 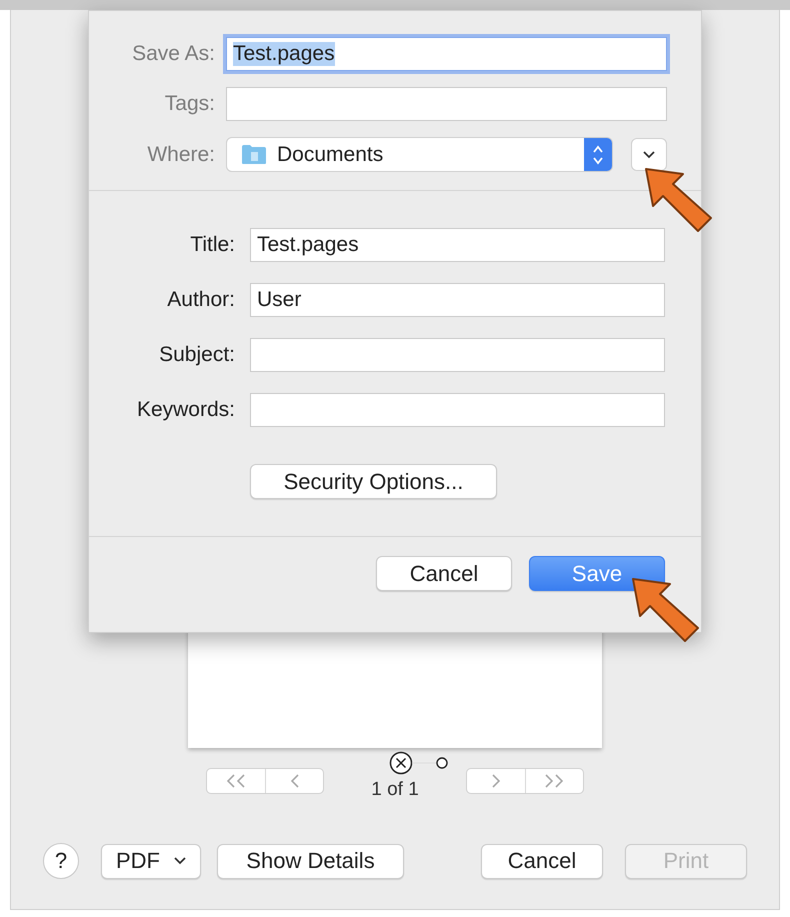 What do you see at coordinates (254, 154) in the screenshot?
I see `folder-icon` at bounding box center [254, 154].